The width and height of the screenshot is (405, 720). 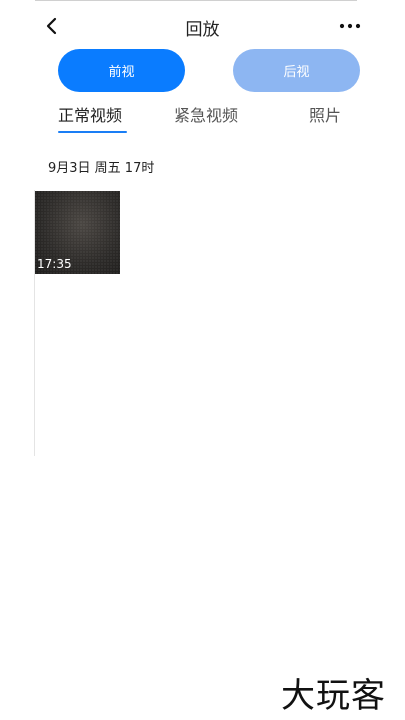 What do you see at coordinates (54, 264) in the screenshot?
I see `video-timestamp: 17:35` at bounding box center [54, 264].